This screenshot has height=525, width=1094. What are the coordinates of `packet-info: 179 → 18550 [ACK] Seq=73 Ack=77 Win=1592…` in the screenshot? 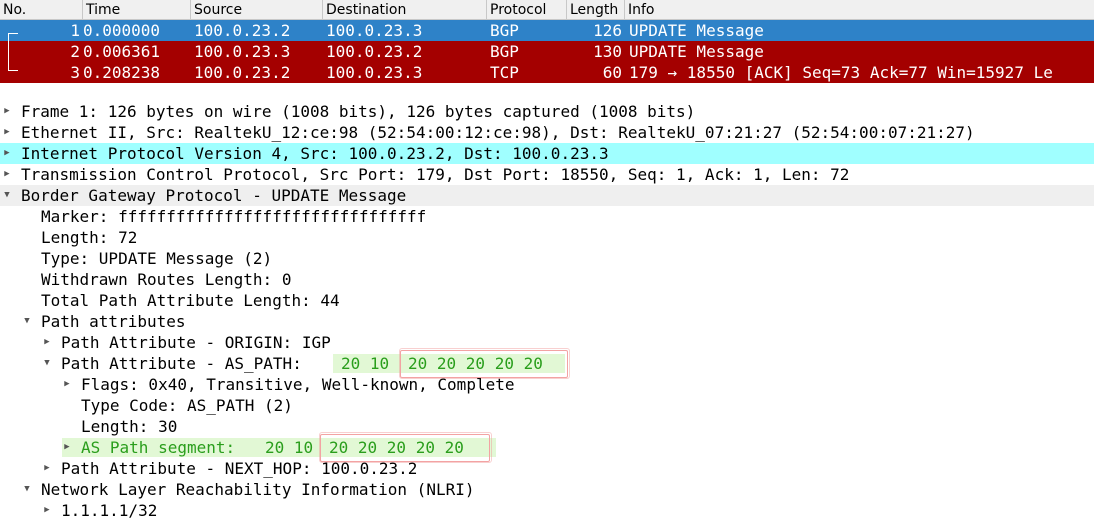 It's located at (841, 72).